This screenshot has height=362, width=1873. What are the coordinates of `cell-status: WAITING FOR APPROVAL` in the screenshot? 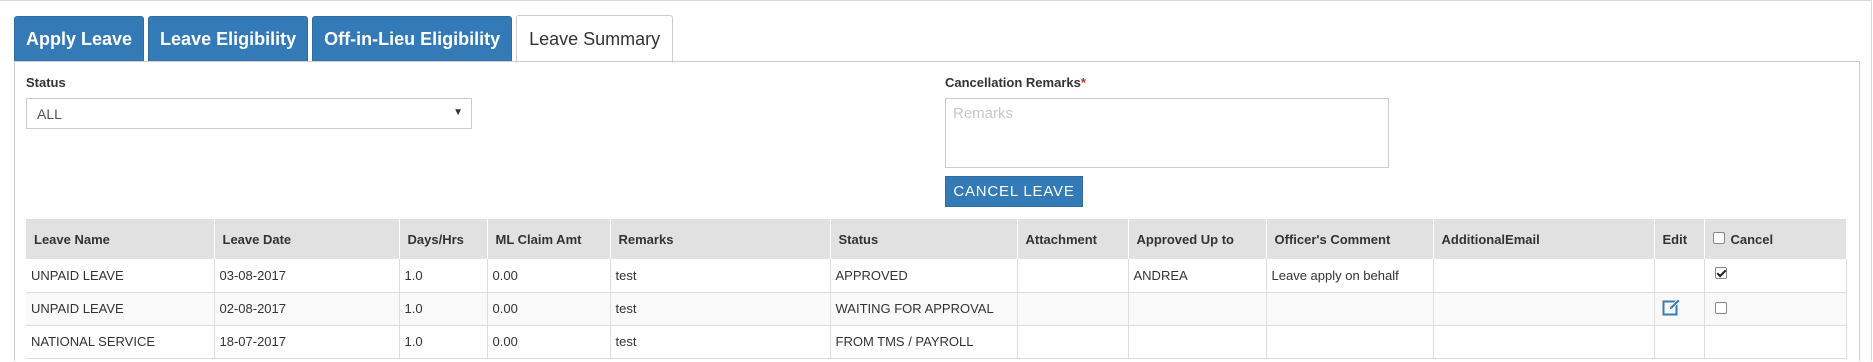 It's located at (924, 309).